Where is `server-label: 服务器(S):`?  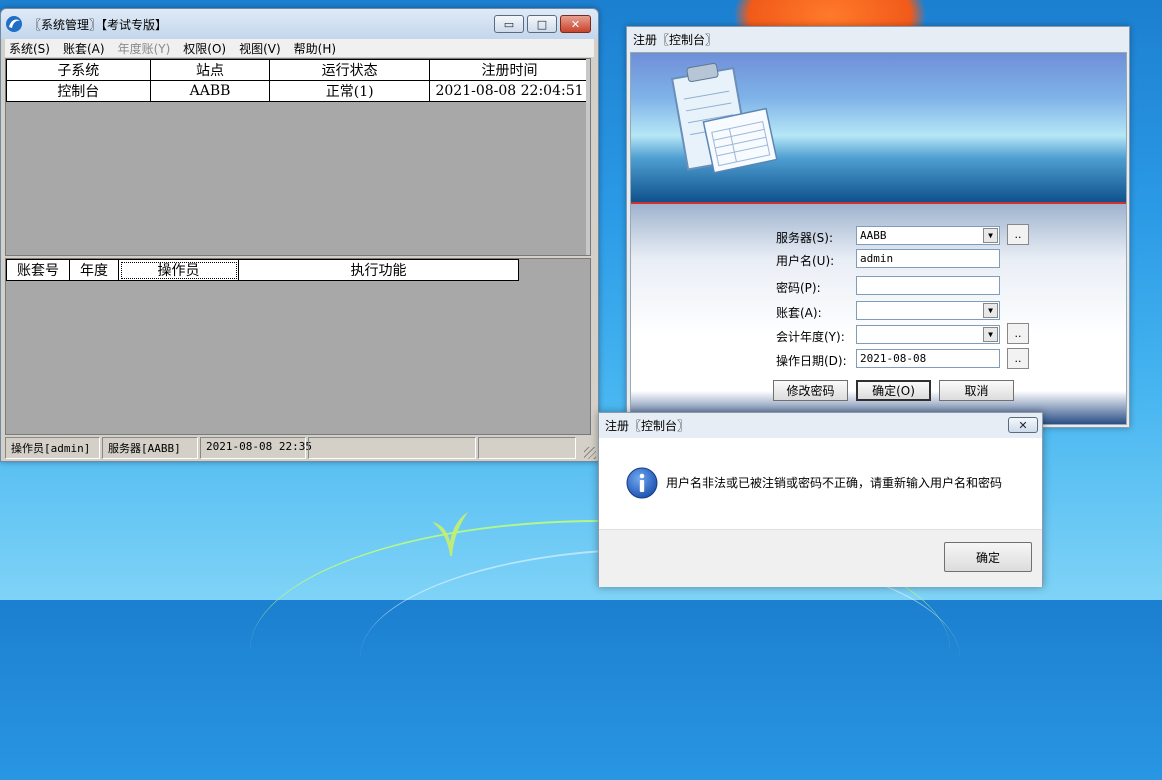
server-label: 服务器(S): is located at coordinates (805, 238).